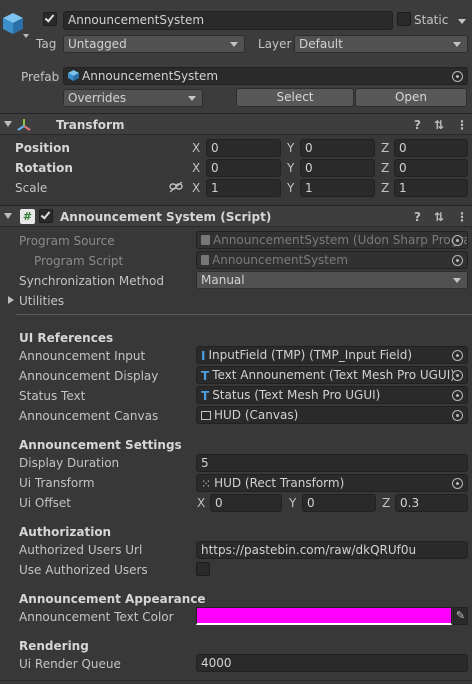 Image resolution: width=472 pixels, height=684 pixels. I want to click on authorized-users-url-field: https://pastebin.com/raw/dkQRUf0u, so click(332, 550).